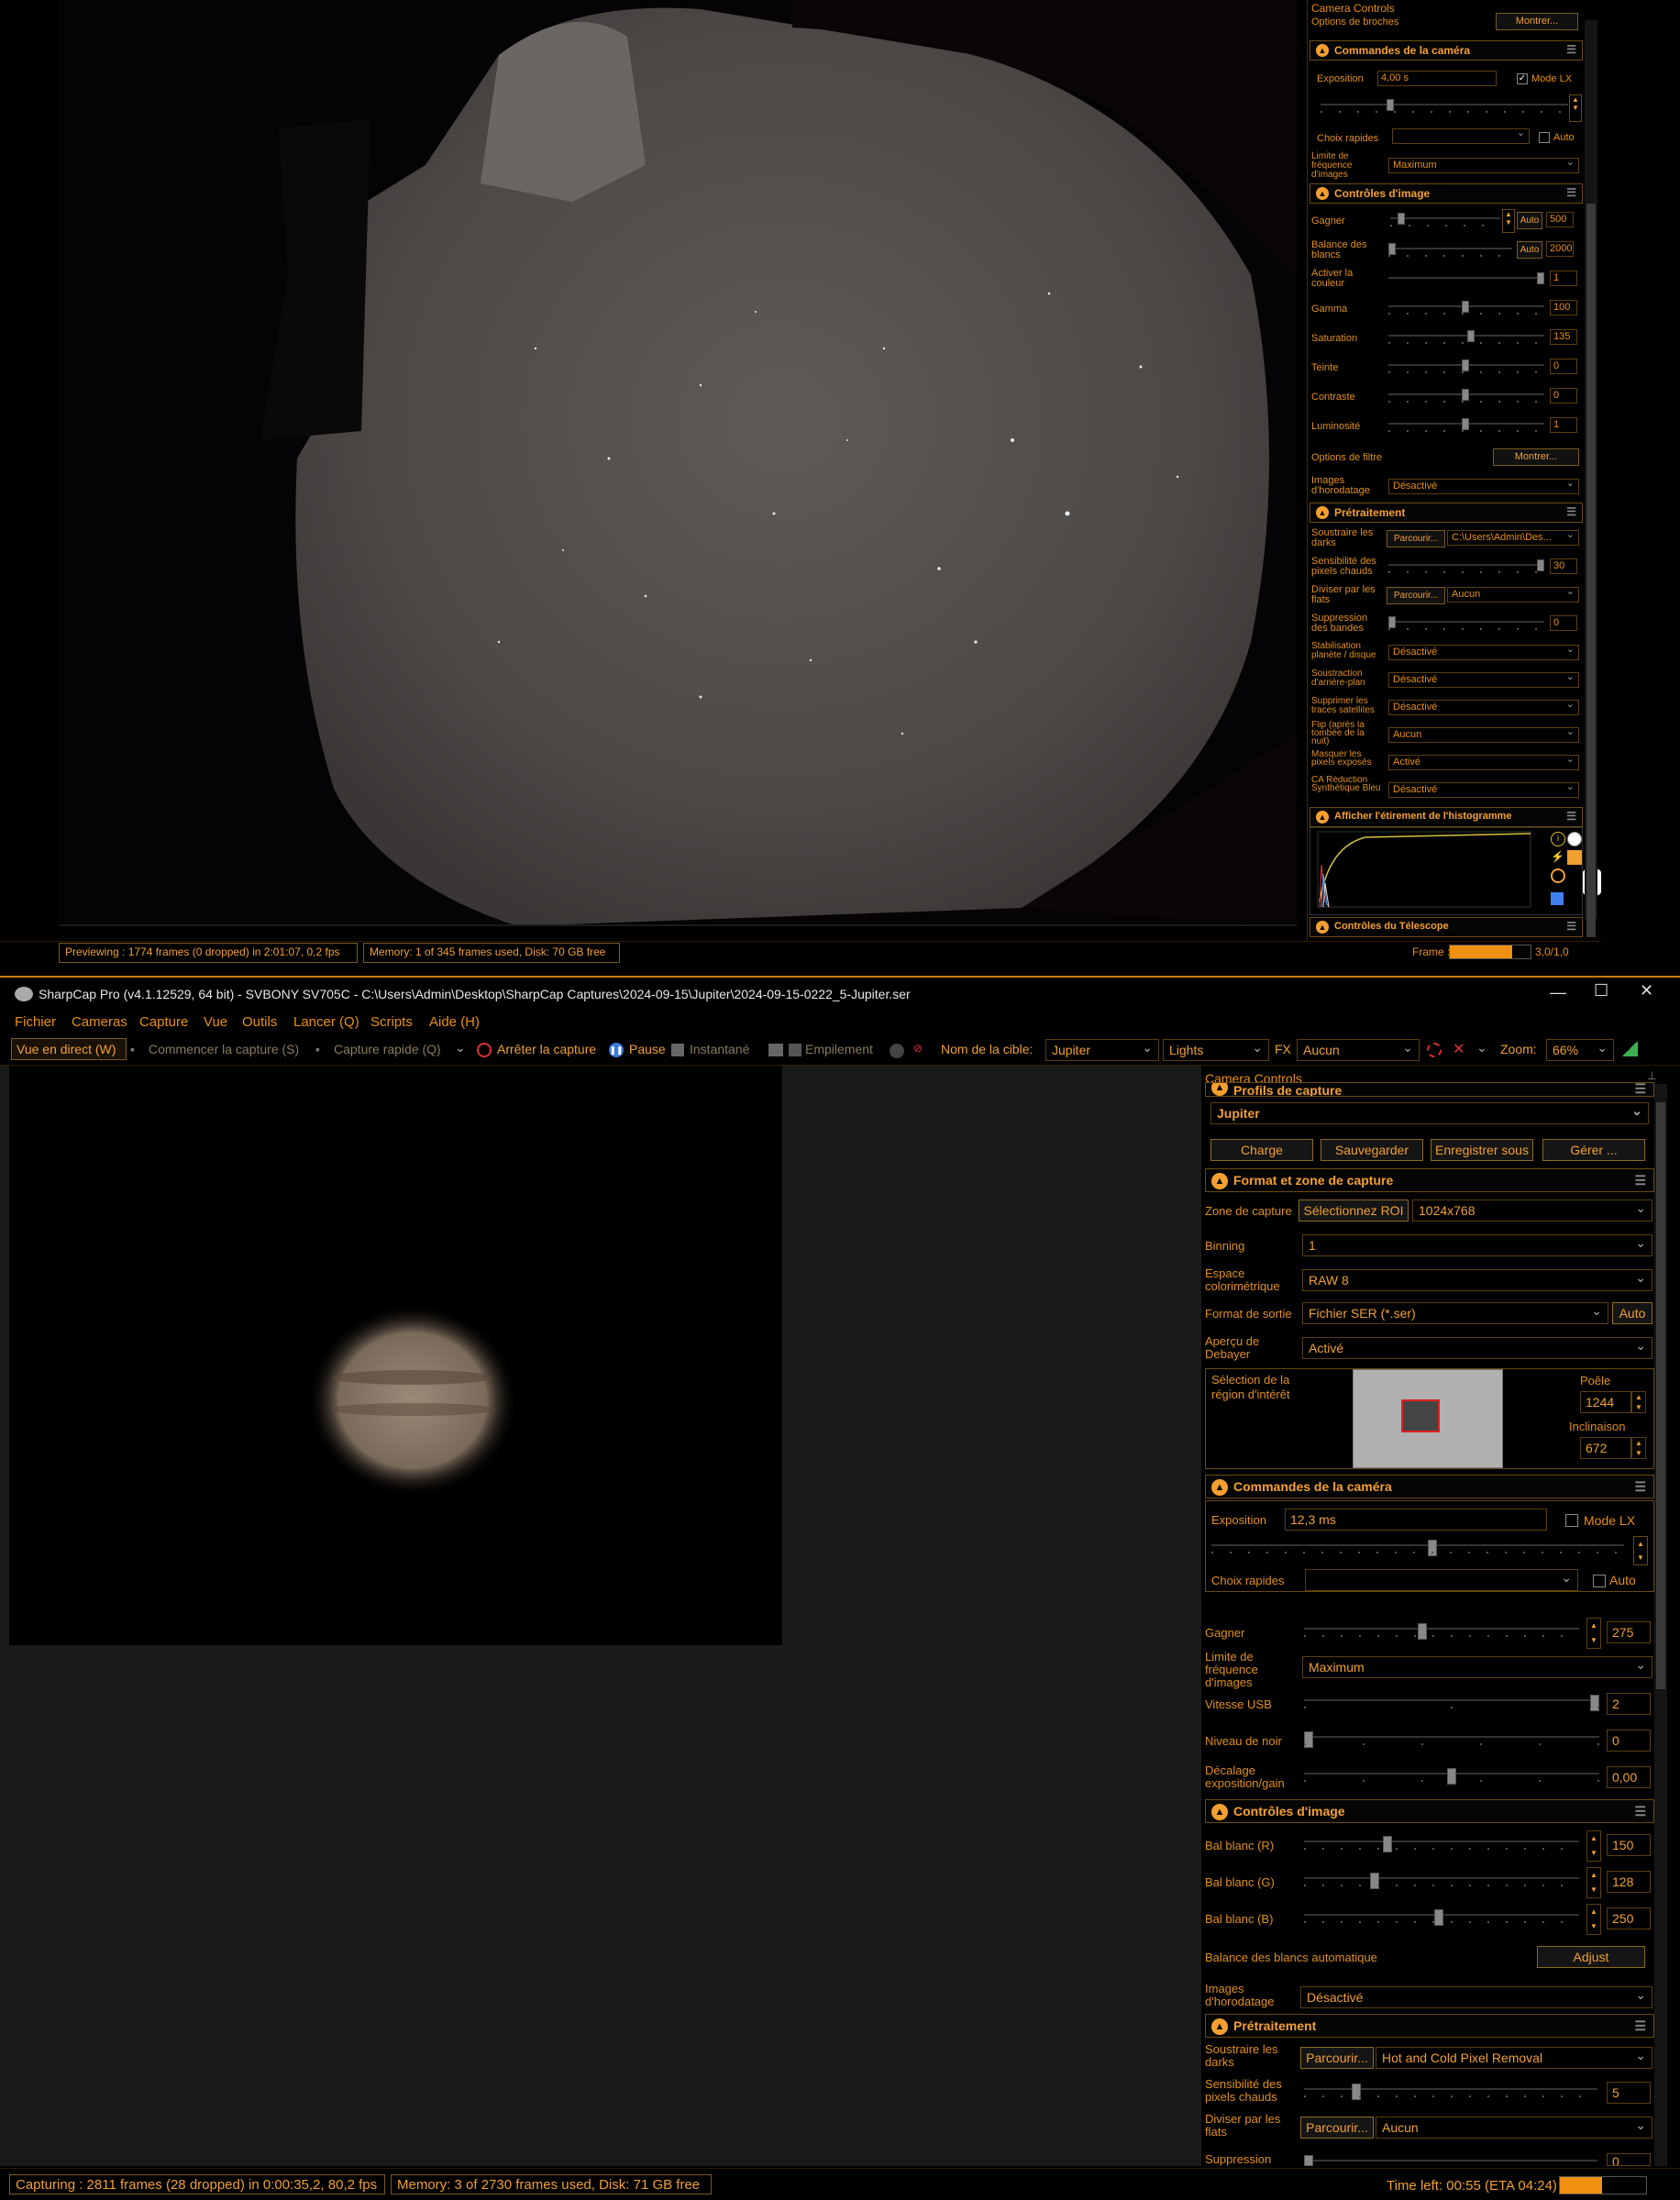 Image resolution: width=1680 pixels, height=2200 pixels. What do you see at coordinates (1651, 1076) in the screenshot?
I see `pin-icon: ⊥` at bounding box center [1651, 1076].